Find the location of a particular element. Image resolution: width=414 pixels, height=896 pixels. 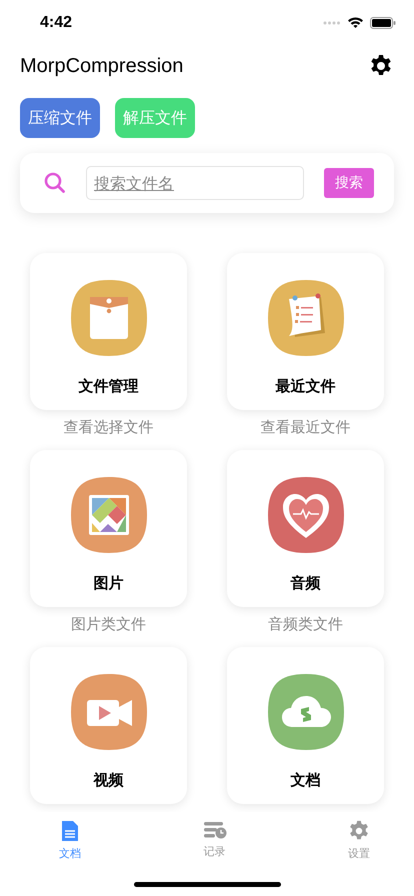

note-icon is located at coordinates (305, 318).